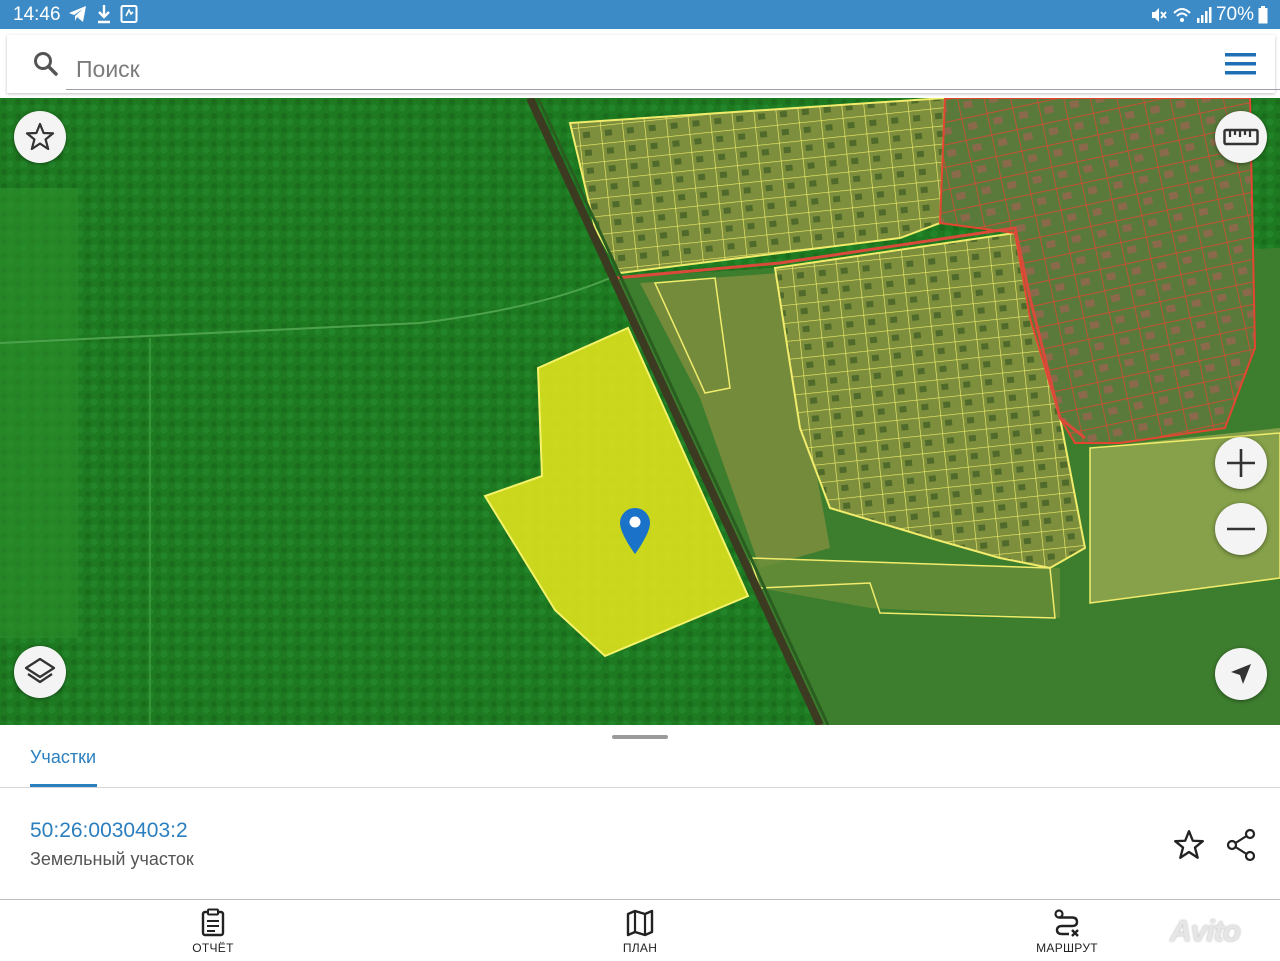 This screenshot has width=1280, height=961. I want to click on share-icon, so click(1241, 845).